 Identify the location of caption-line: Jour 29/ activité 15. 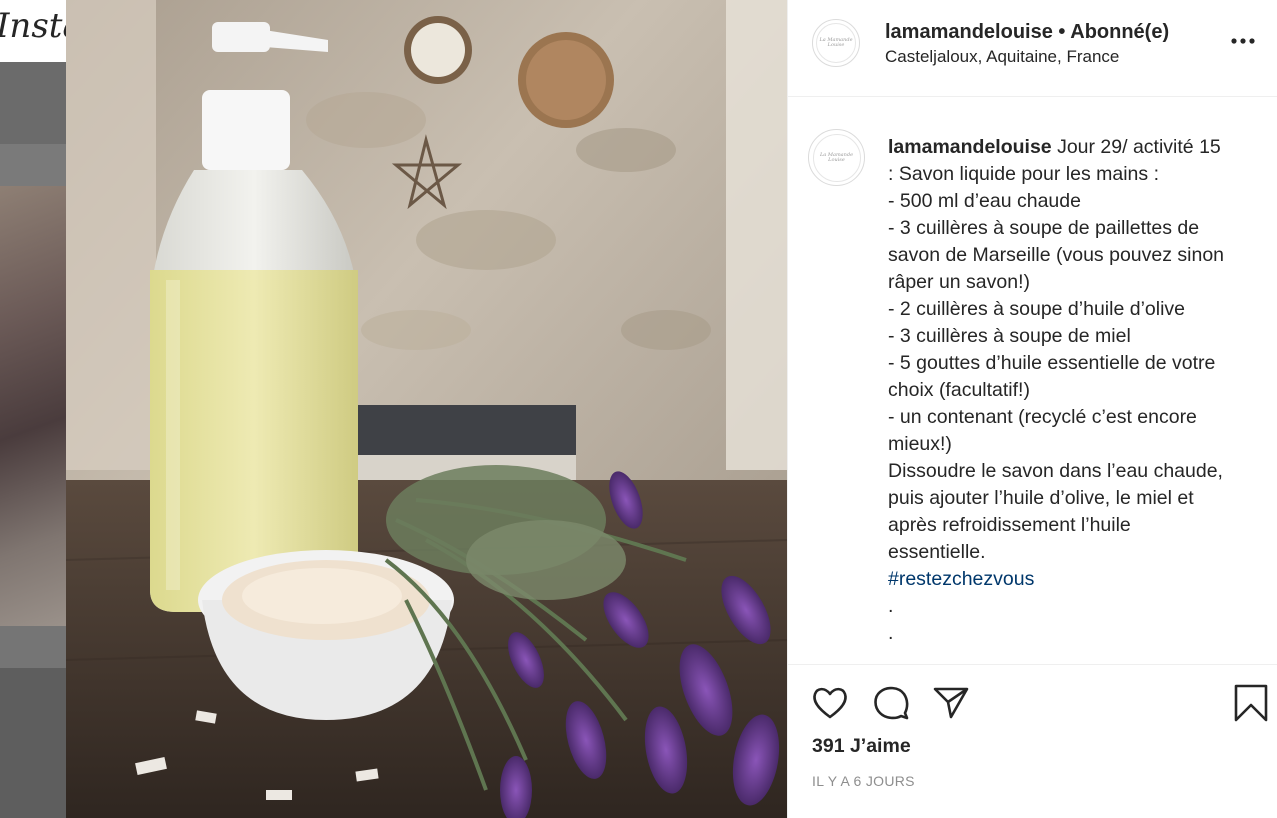
(1139, 147).